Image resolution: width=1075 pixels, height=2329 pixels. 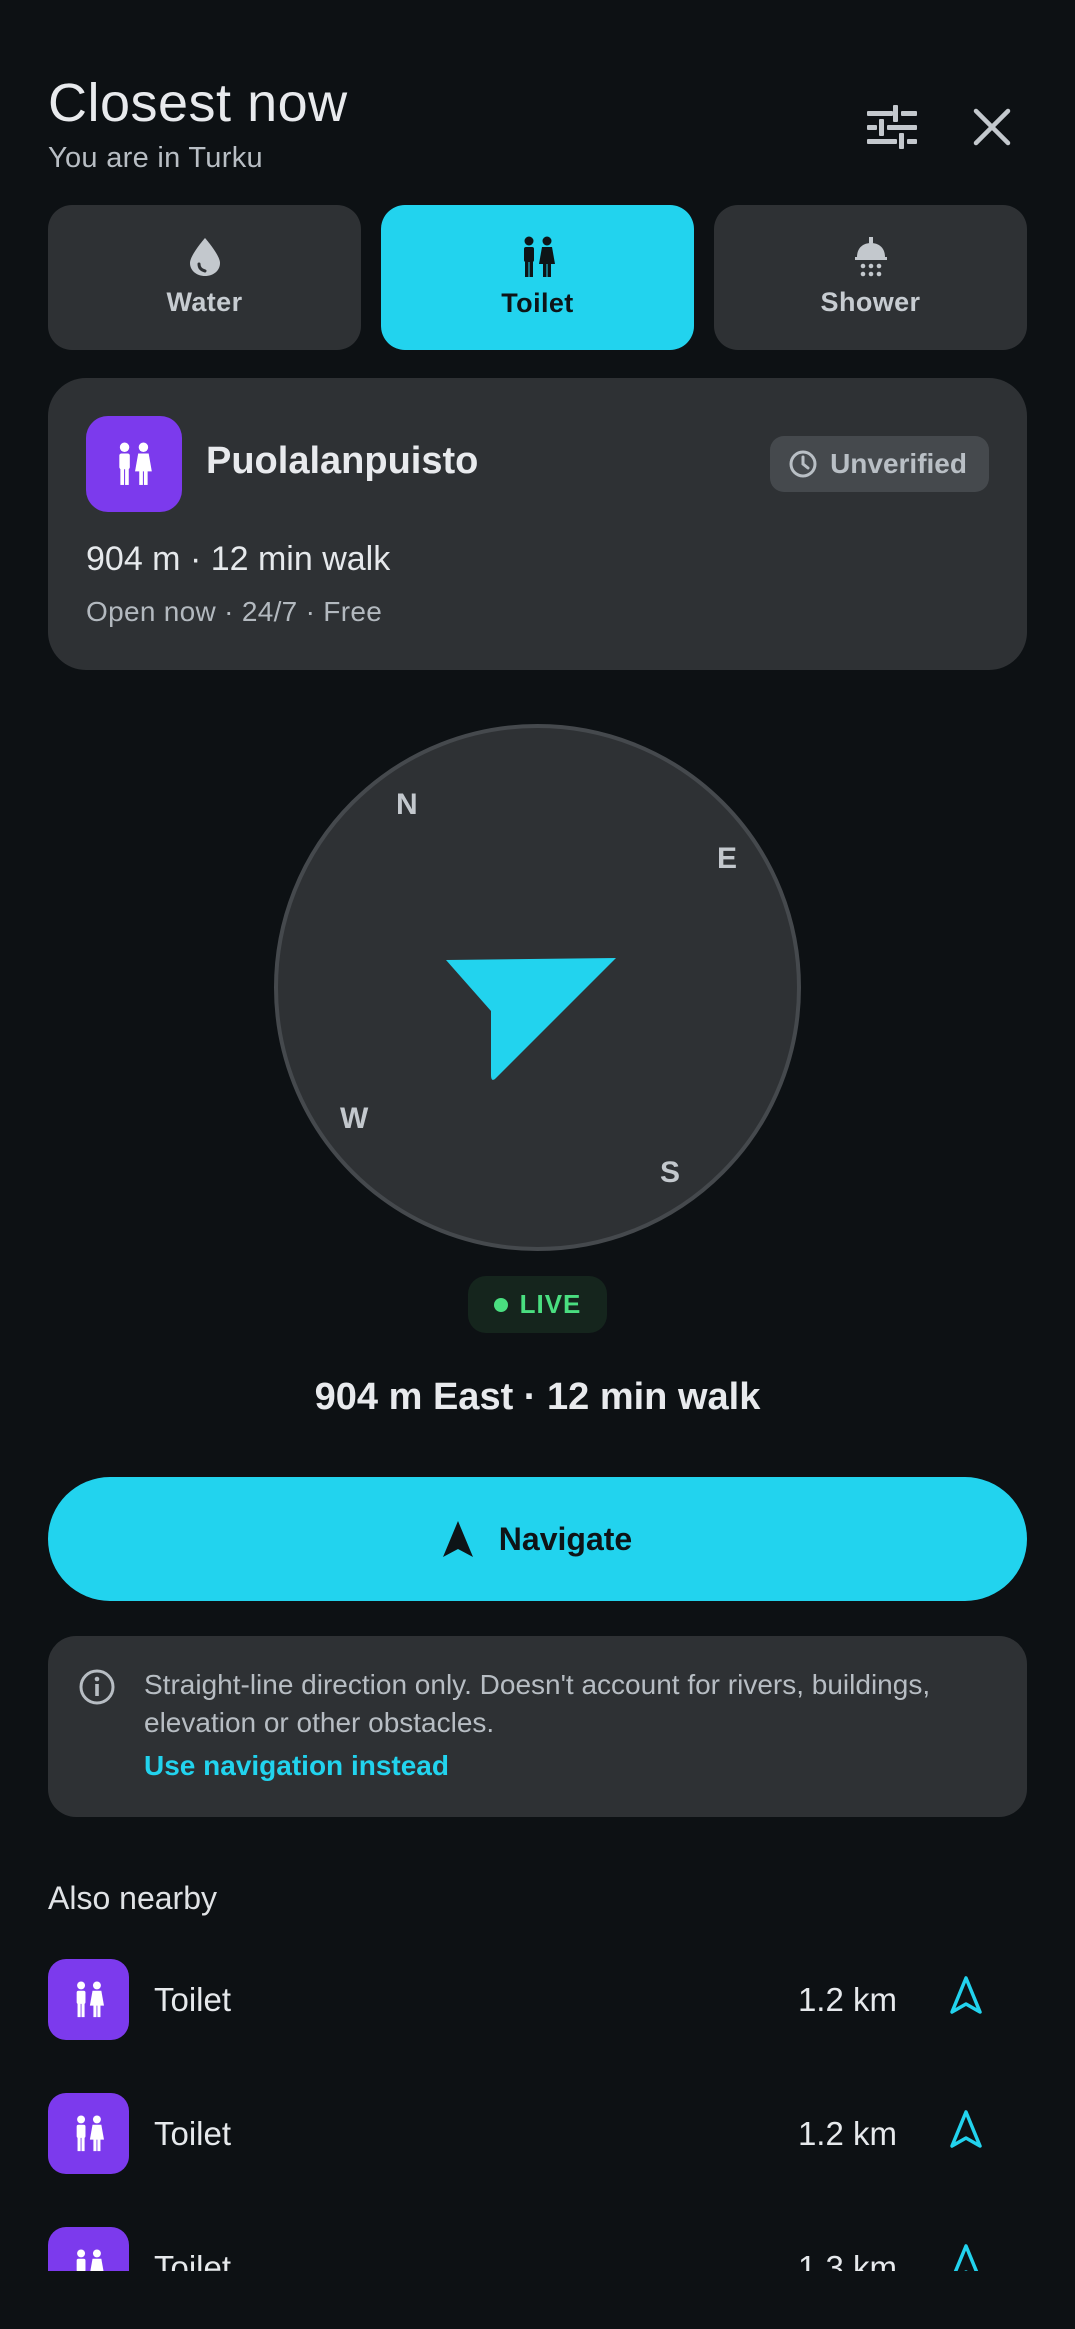 I want to click on navigate-button: Navigate, so click(x=537, y=1539).